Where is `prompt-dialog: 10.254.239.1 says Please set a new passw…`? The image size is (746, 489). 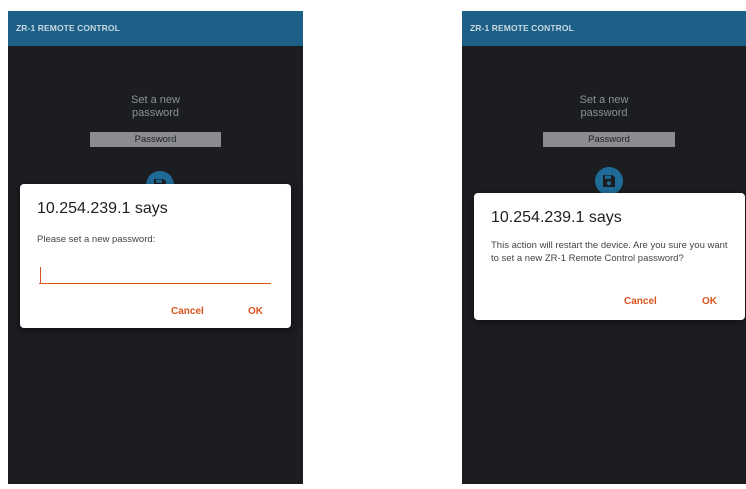 prompt-dialog: 10.254.239.1 says Please set a new passw… is located at coordinates (155, 256).